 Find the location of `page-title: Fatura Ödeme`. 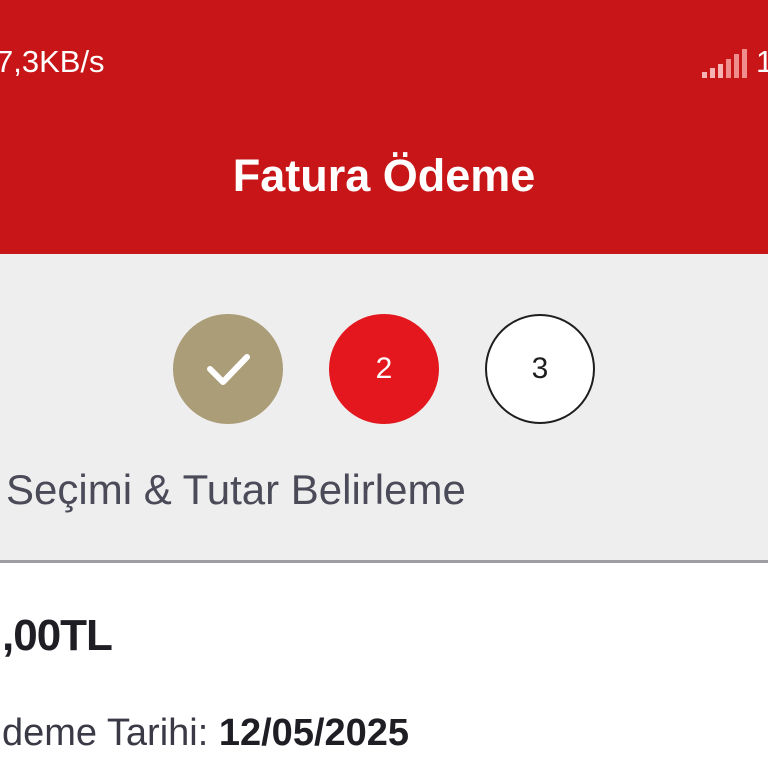

page-title: Fatura Ödeme is located at coordinates (384, 175).